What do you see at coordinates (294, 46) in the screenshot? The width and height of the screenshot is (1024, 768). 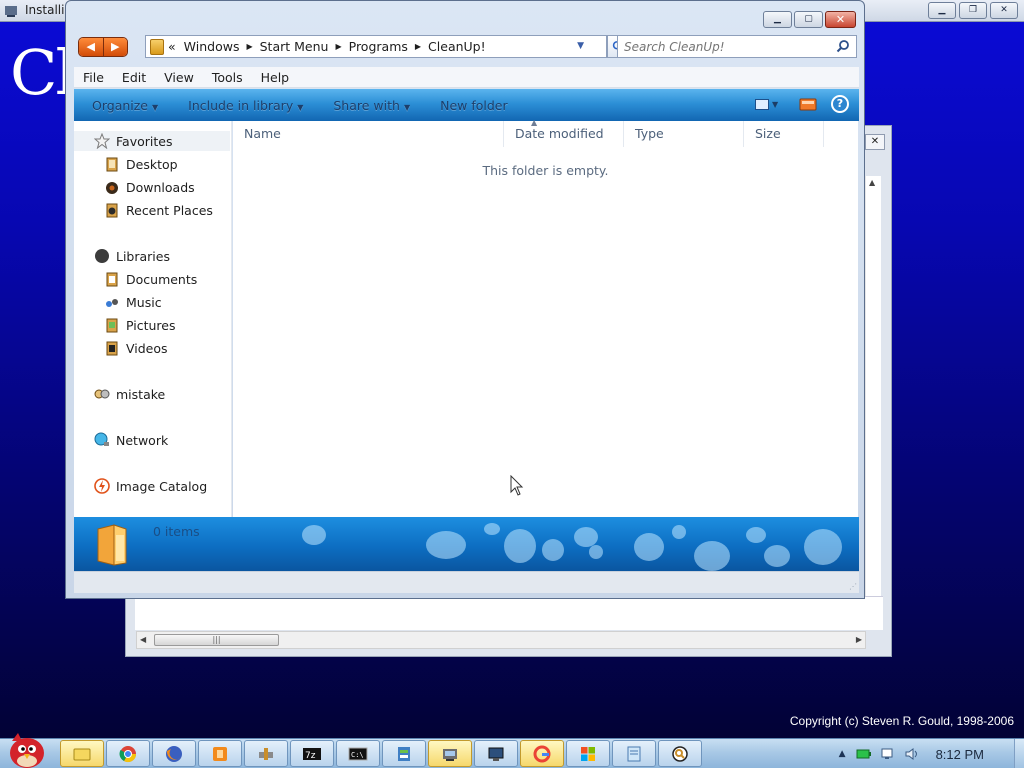 I see `breadcrumb-start-menu: Start Menu` at bounding box center [294, 46].